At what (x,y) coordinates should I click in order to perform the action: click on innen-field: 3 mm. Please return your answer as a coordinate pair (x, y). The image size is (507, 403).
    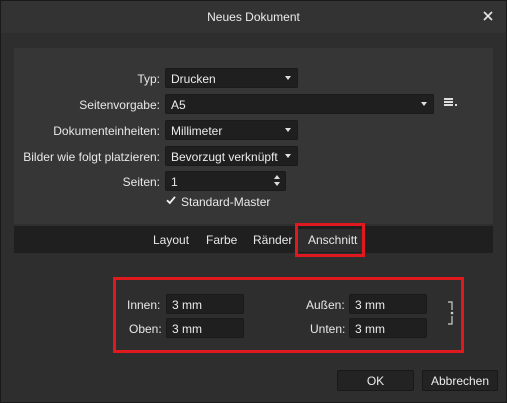
    Looking at the image, I should click on (205, 304).